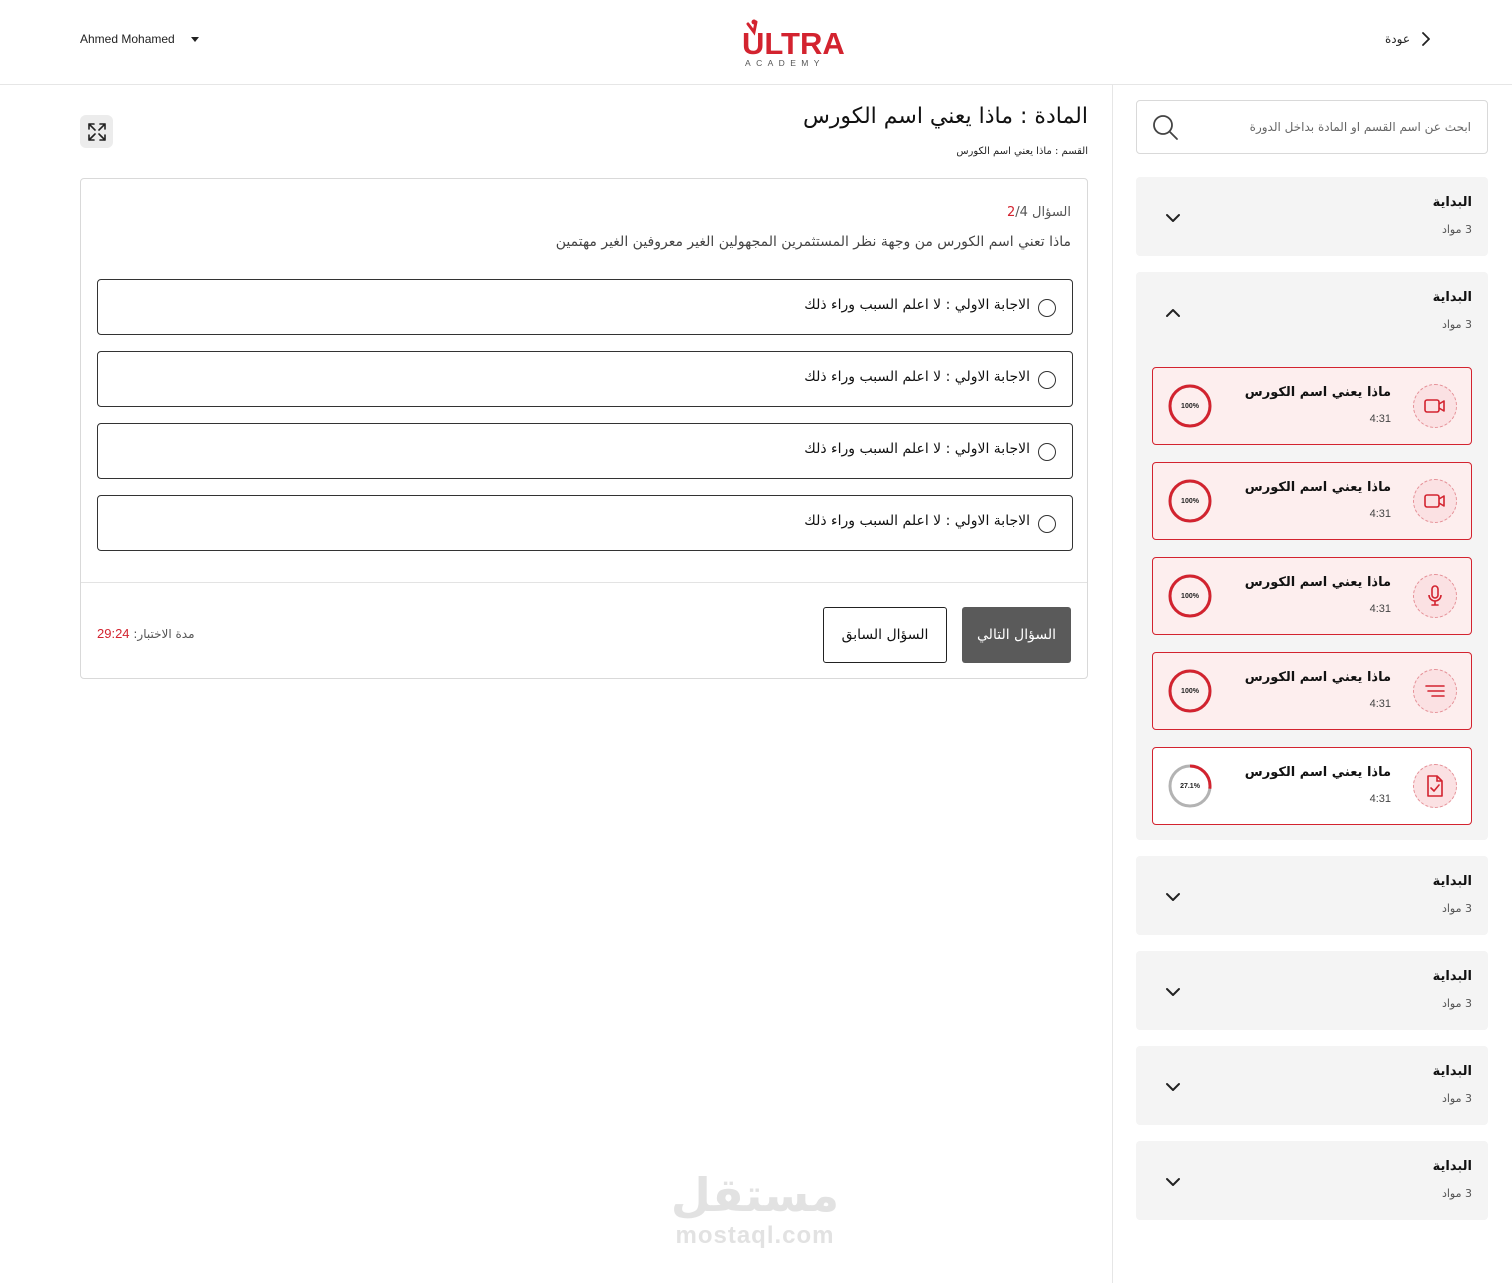 The width and height of the screenshot is (1512, 1283). I want to click on breadcrumb: القسم : ماذا يعني اسم الكورس, so click(1022, 151).